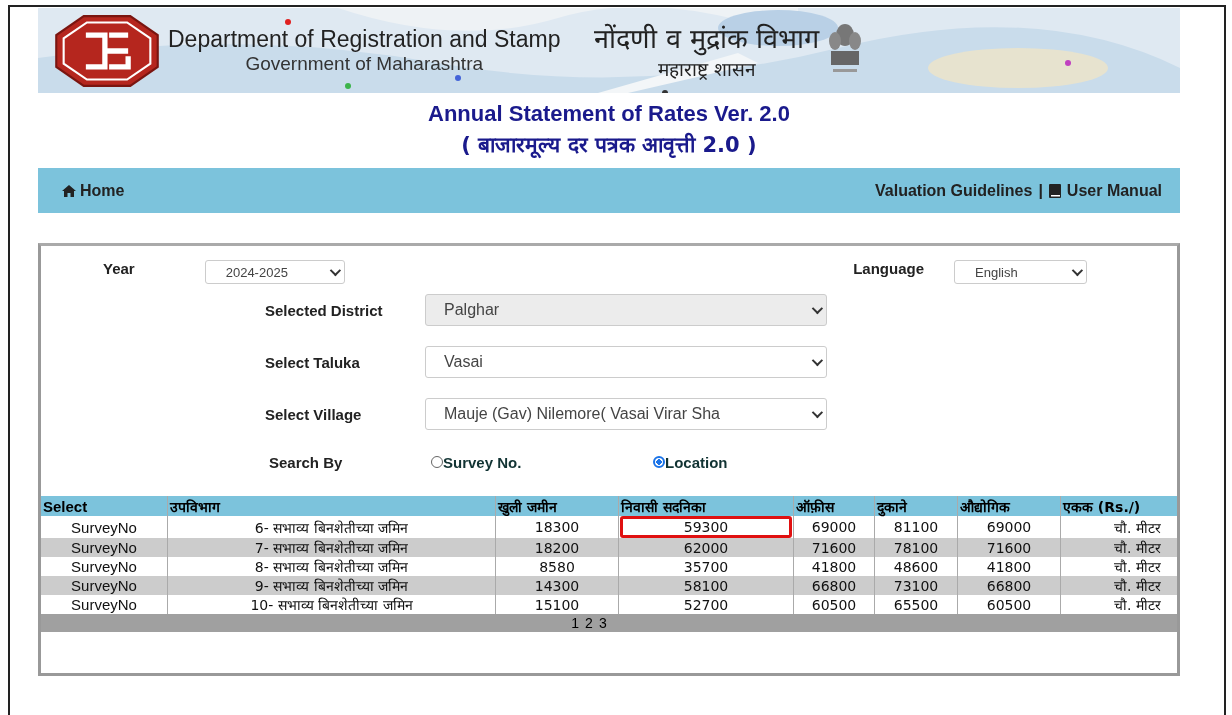 This screenshot has height=715, width=1232. Describe the element at coordinates (1114, 190) in the screenshot. I see `manual-link: User Manual` at that location.